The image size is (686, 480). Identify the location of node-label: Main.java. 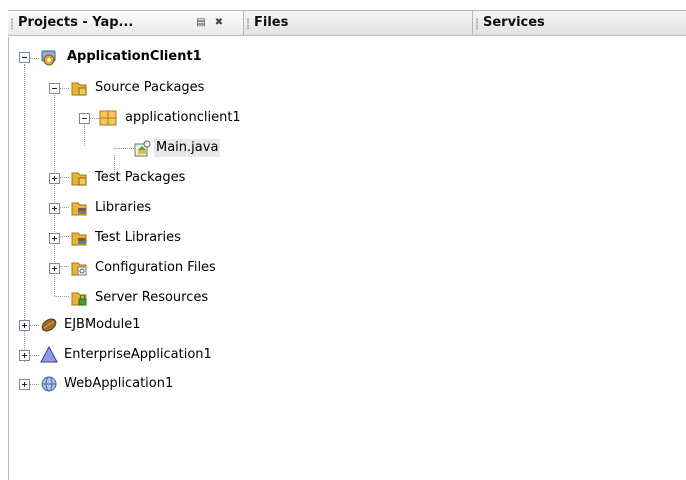
(187, 148).